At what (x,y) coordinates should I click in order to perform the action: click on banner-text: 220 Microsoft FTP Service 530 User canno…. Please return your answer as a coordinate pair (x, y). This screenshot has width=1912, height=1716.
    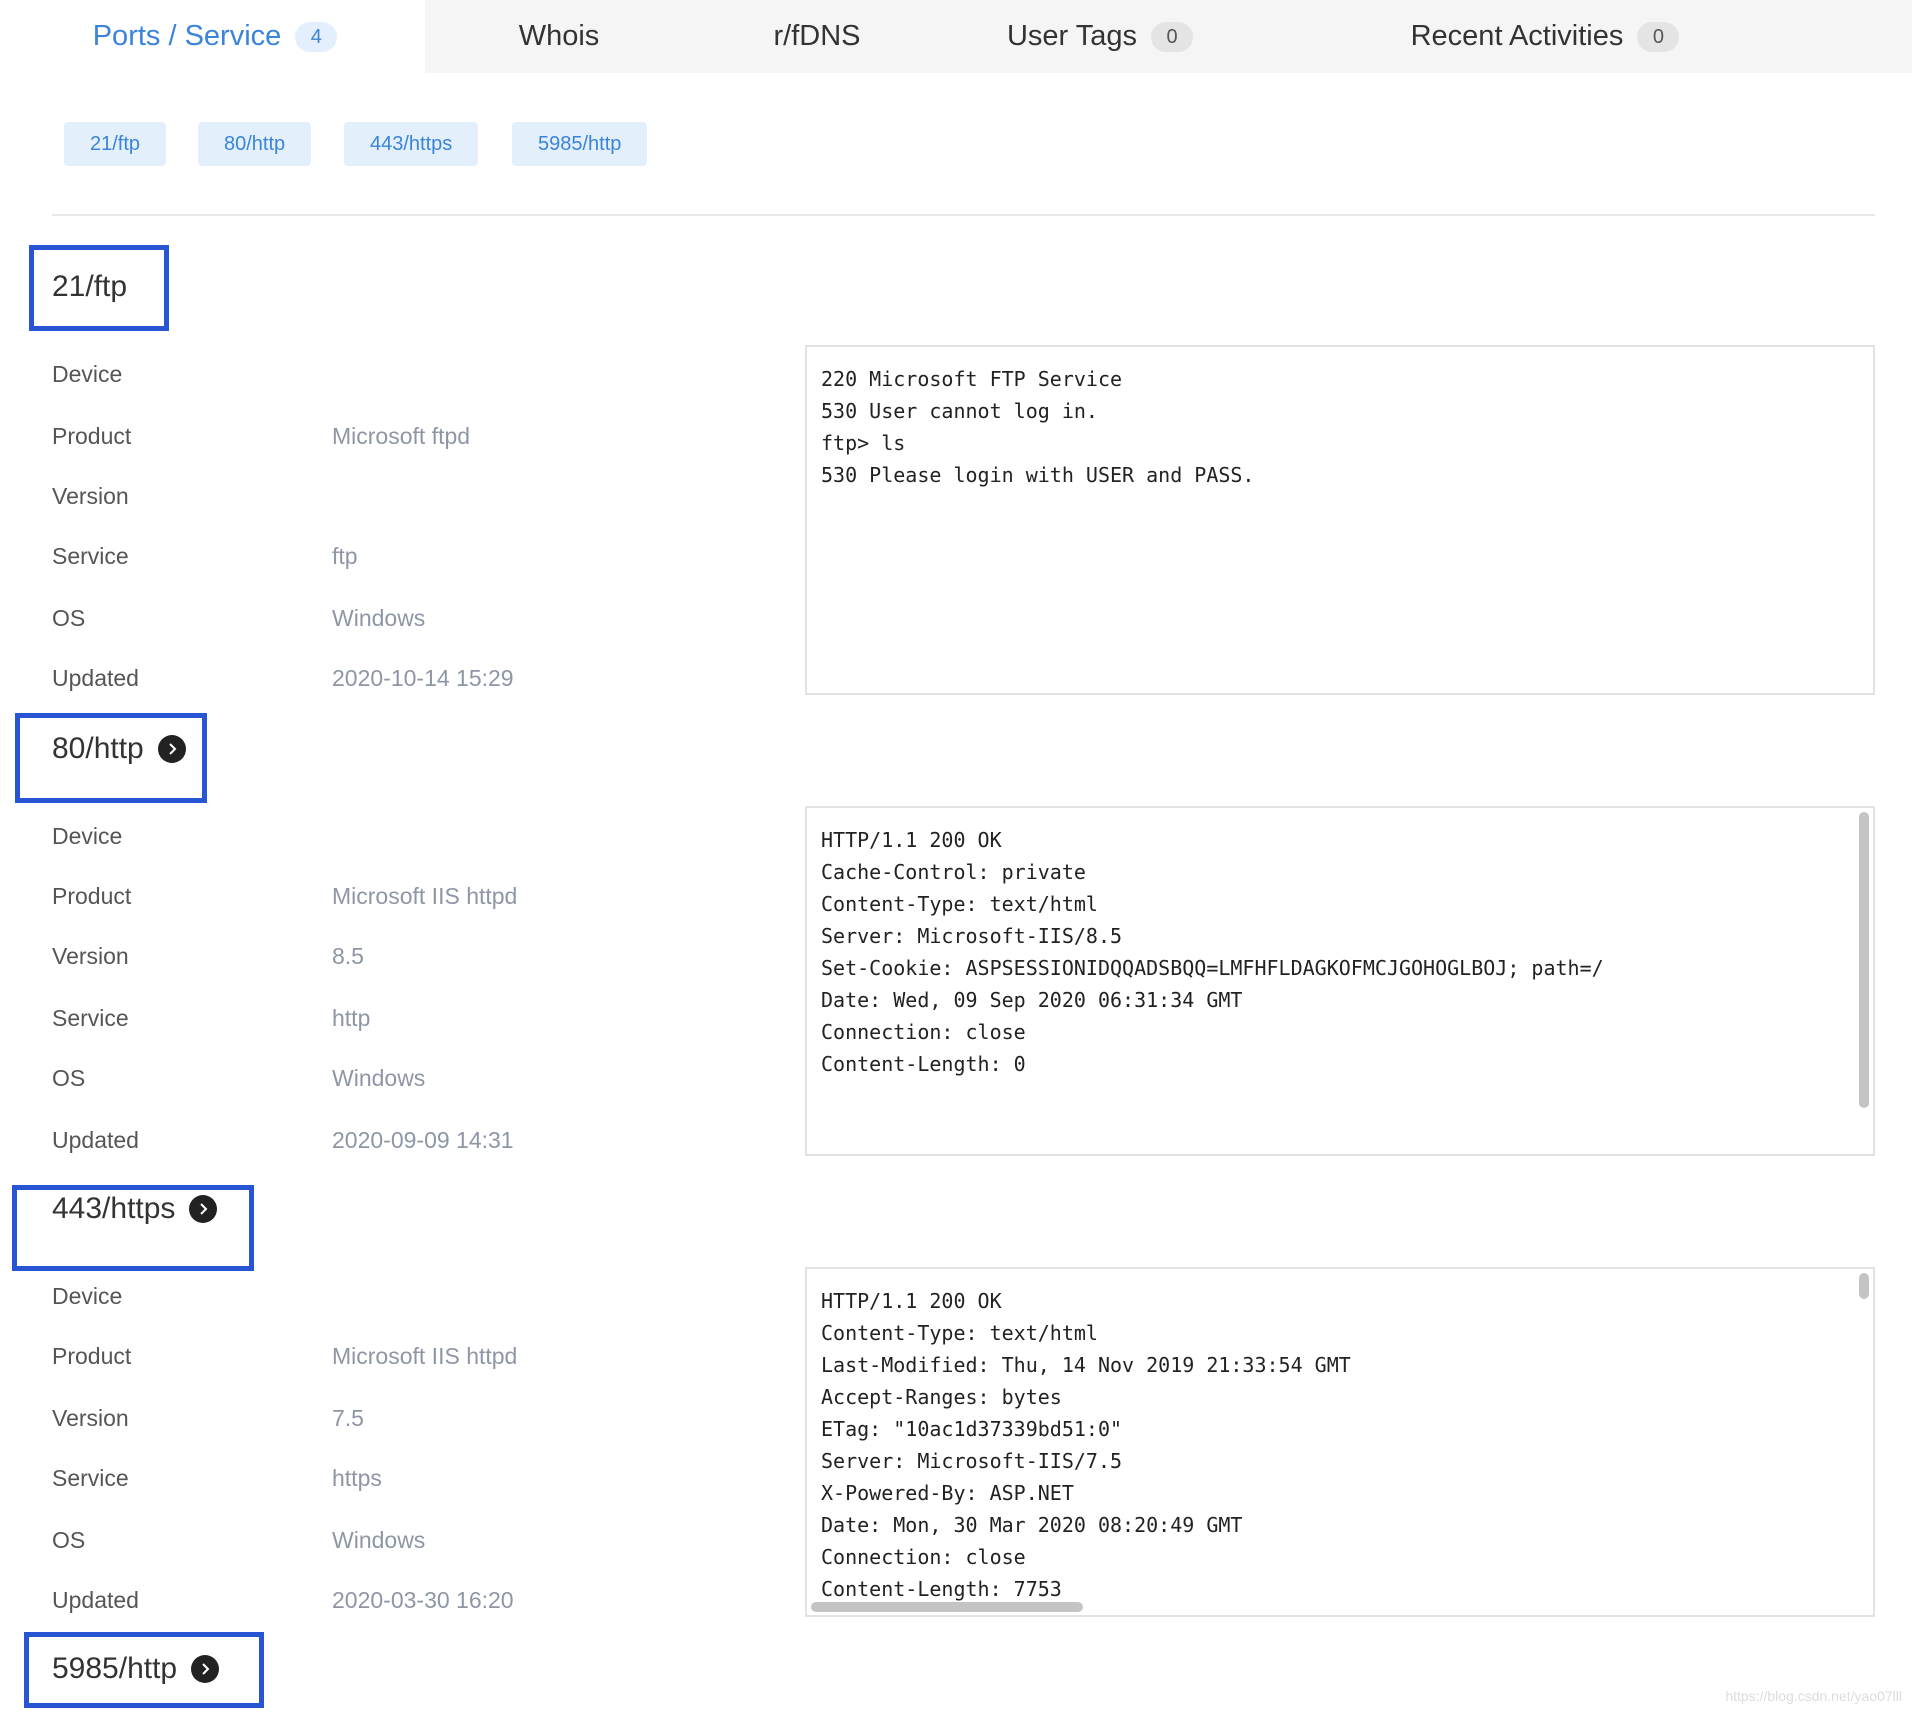
    Looking at the image, I should click on (1038, 427).